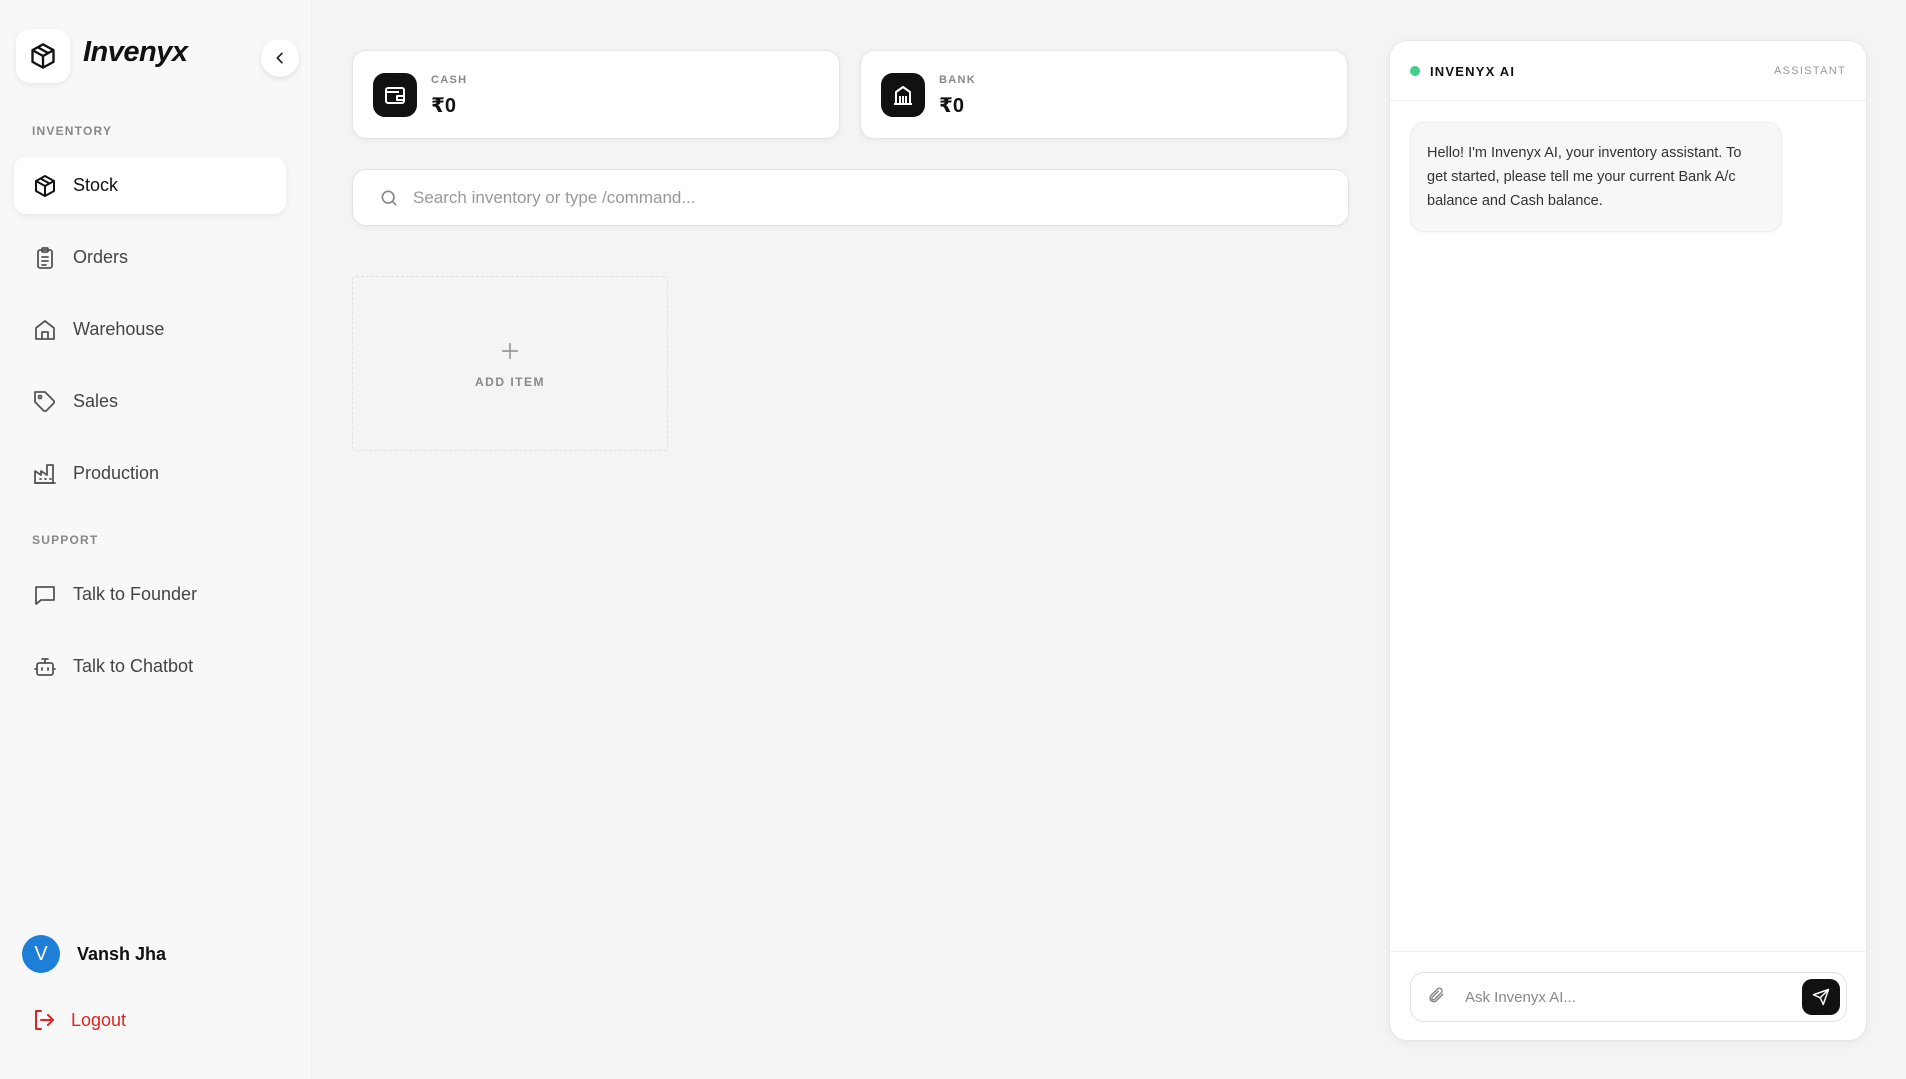 The image size is (1906, 1079). Describe the element at coordinates (510, 353) in the screenshot. I see `plus-icon` at that location.